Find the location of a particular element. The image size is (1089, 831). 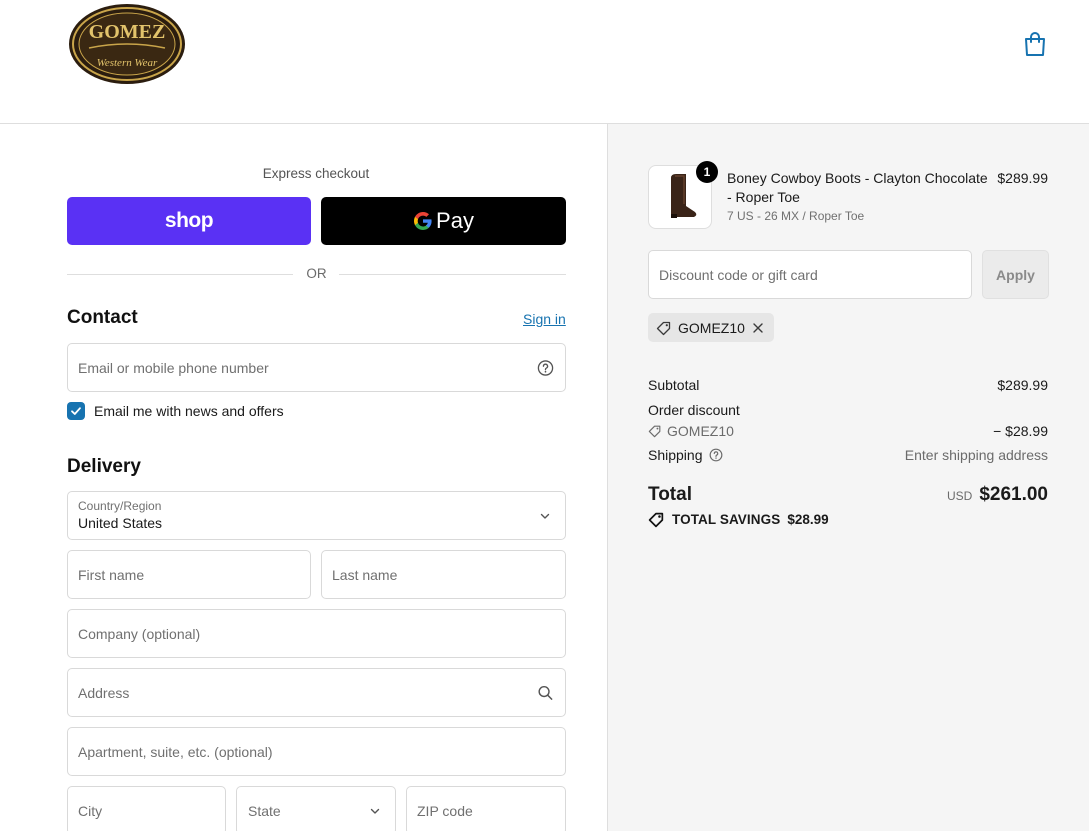

city-field is located at coordinates (146, 809).